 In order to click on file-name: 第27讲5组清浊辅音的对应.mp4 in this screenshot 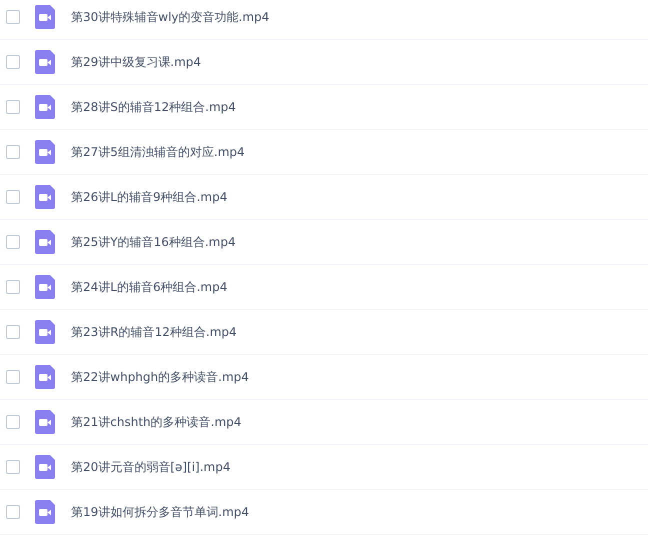, I will do `click(158, 152)`.